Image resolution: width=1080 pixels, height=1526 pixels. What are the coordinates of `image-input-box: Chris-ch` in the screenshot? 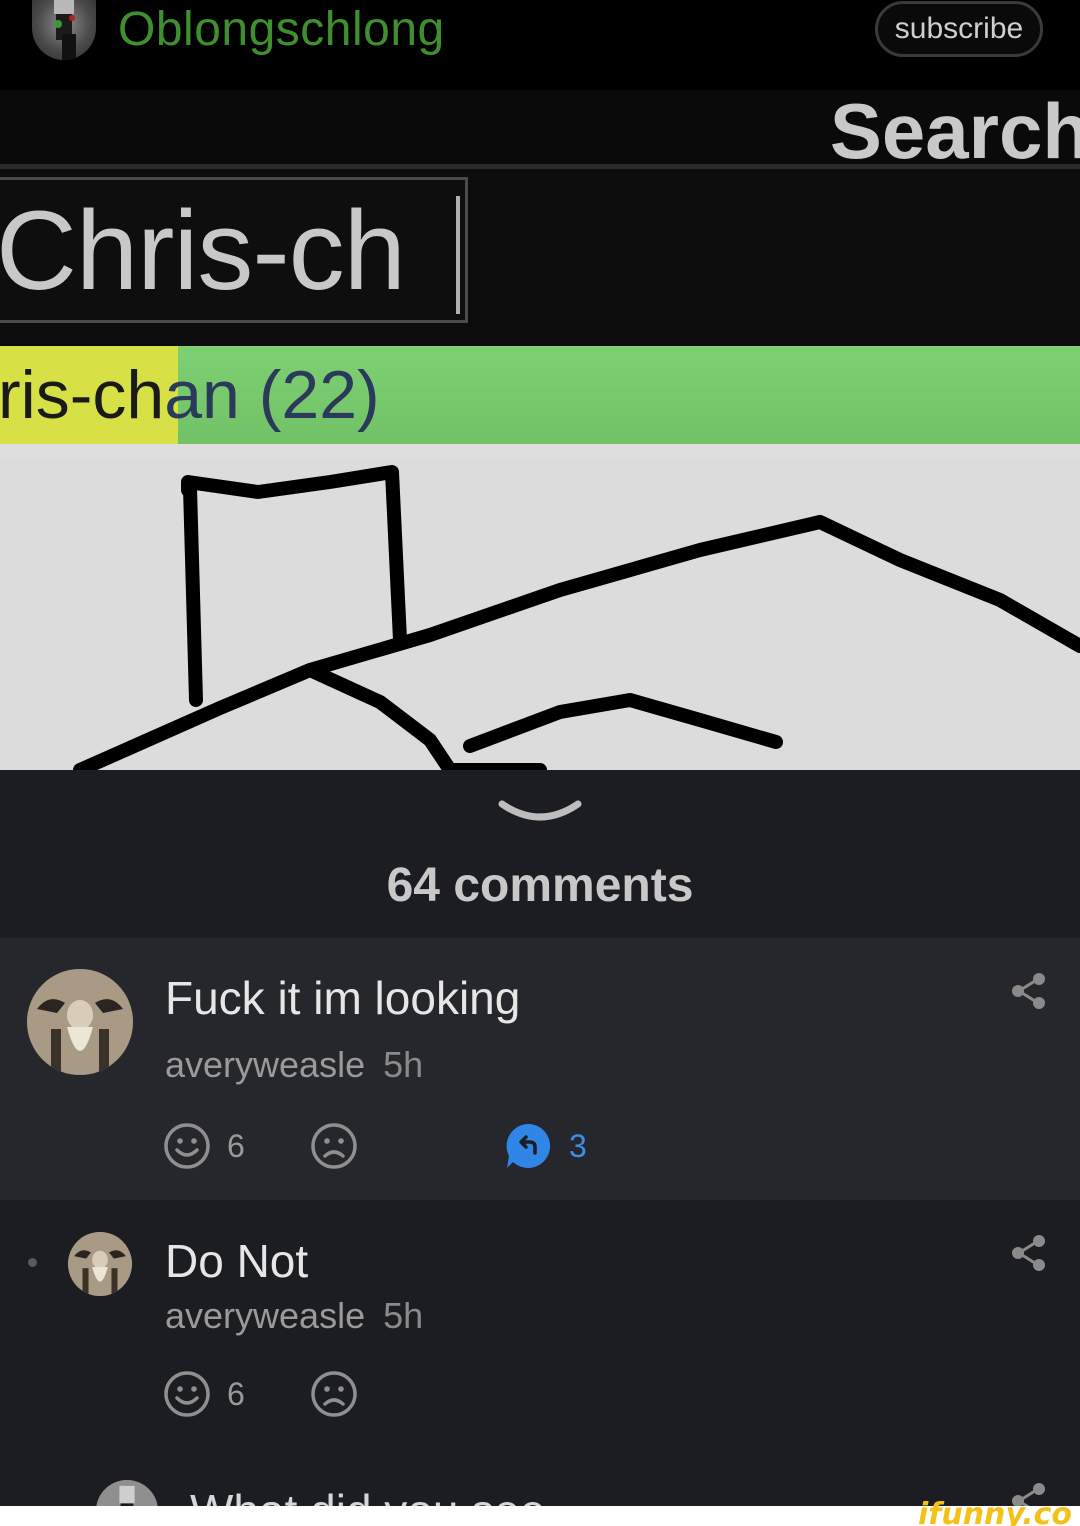 It's located at (234, 250).